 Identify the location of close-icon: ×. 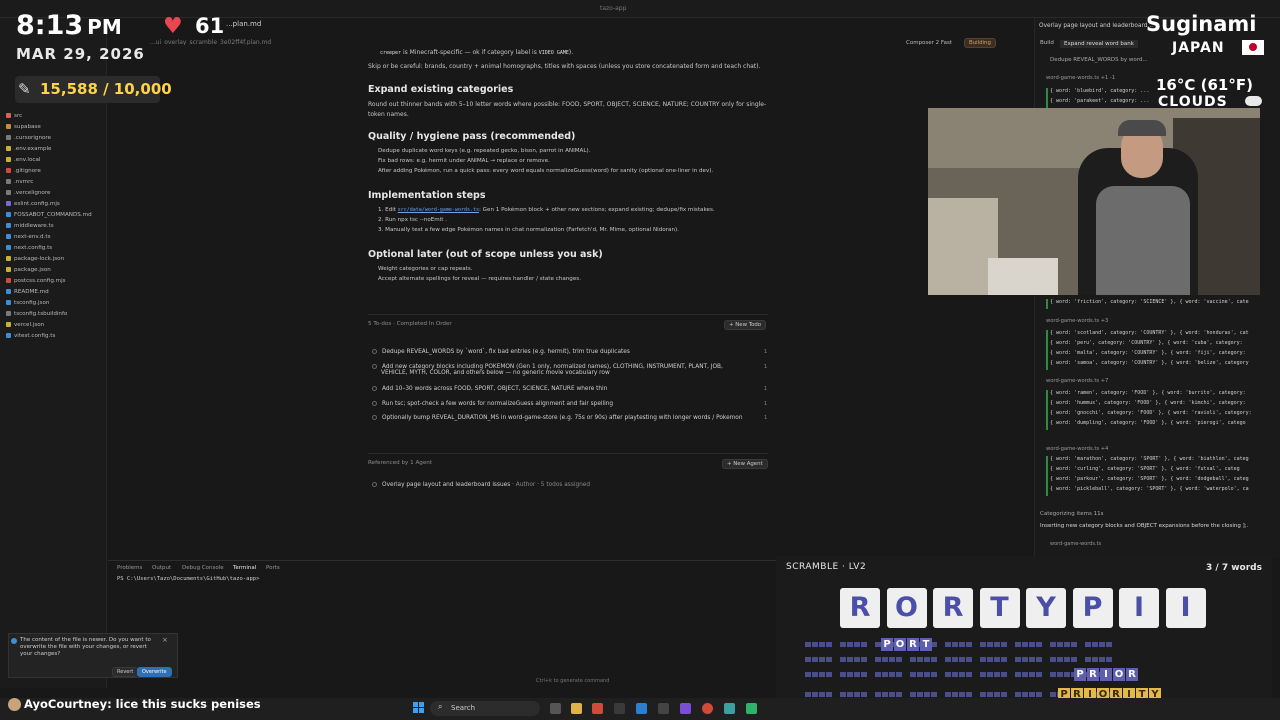
(165, 640).